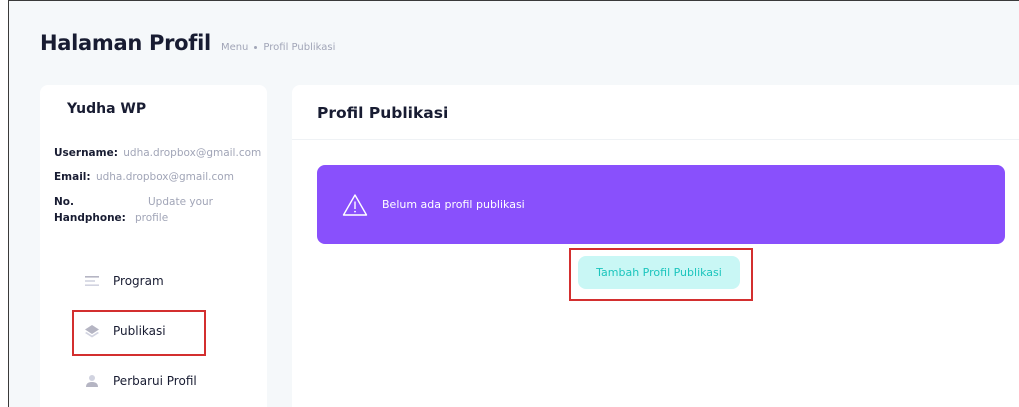  I want to click on breadcrumb-item-current: Profil Publikasi, so click(299, 47).